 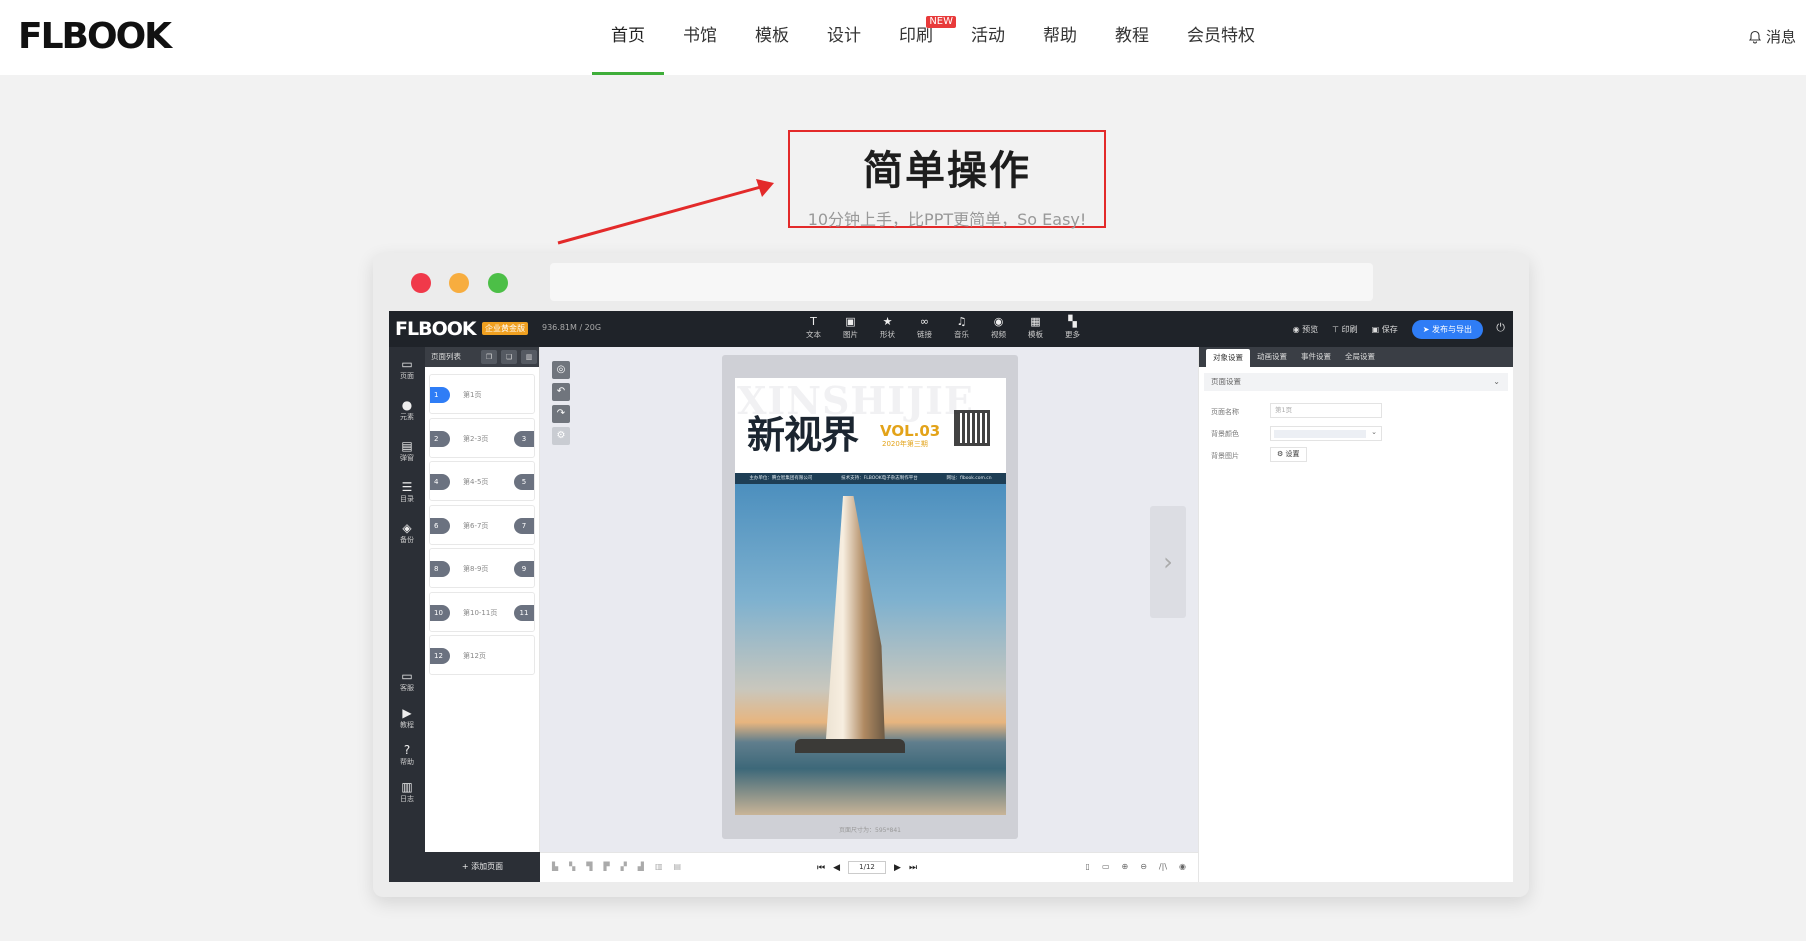 I want to click on page-settings-section: 页面设置 ⌄, so click(x=1356, y=382).